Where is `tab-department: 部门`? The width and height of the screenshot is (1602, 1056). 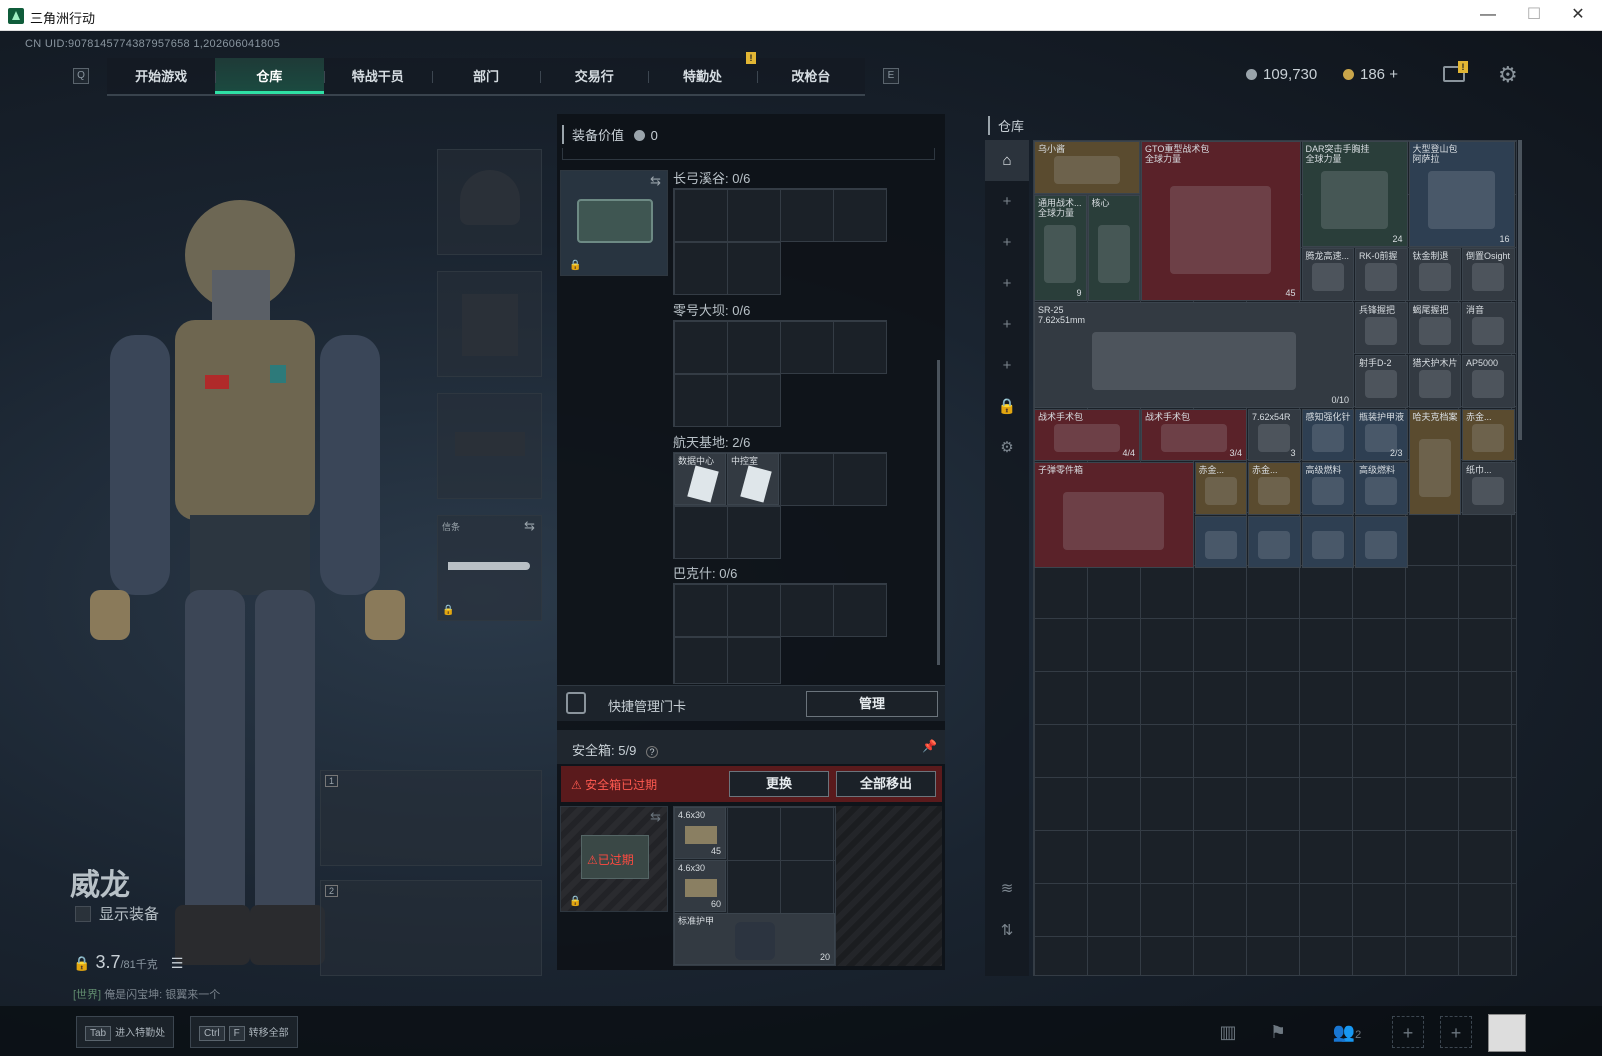
tab-department: 部门 is located at coordinates (485, 76).